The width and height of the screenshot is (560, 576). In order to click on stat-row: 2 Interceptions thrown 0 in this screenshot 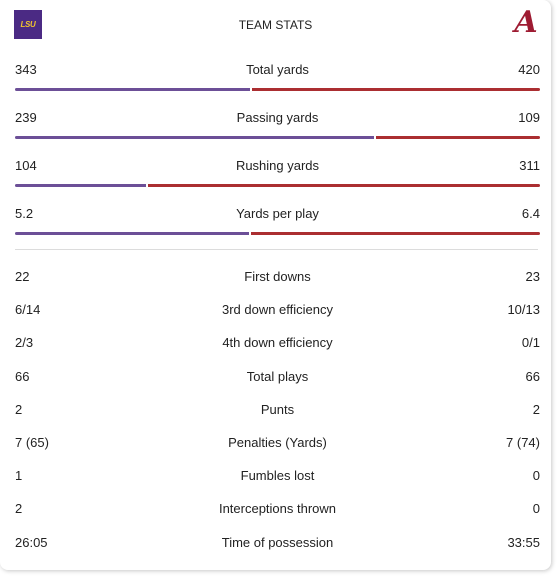, I will do `click(277, 511)`.